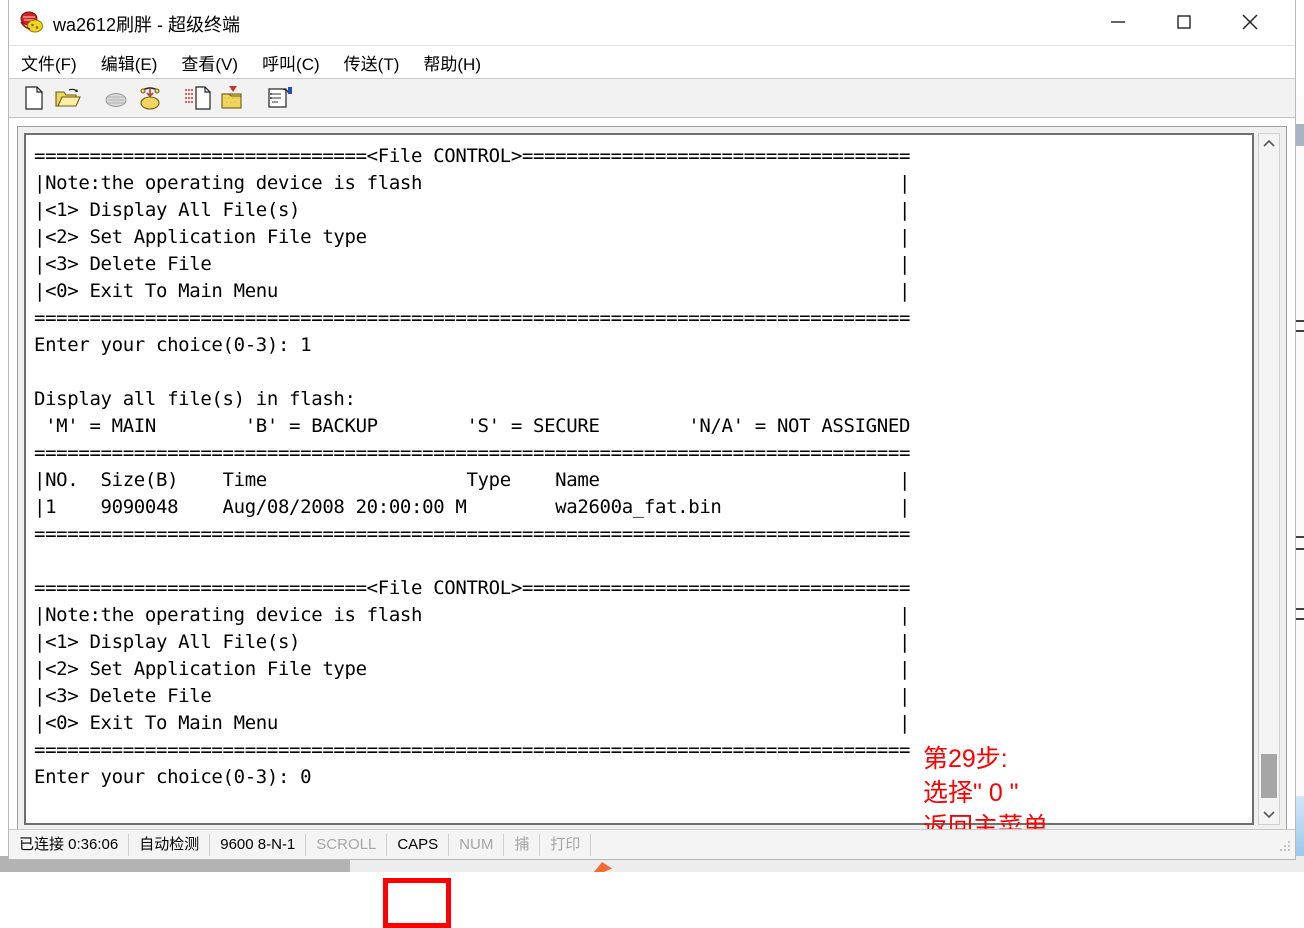 The width and height of the screenshot is (1304, 928). What do you see at coordinates (1250, 22) in the screenshot?
I see `close-button` at bounding box center [1250, 22].